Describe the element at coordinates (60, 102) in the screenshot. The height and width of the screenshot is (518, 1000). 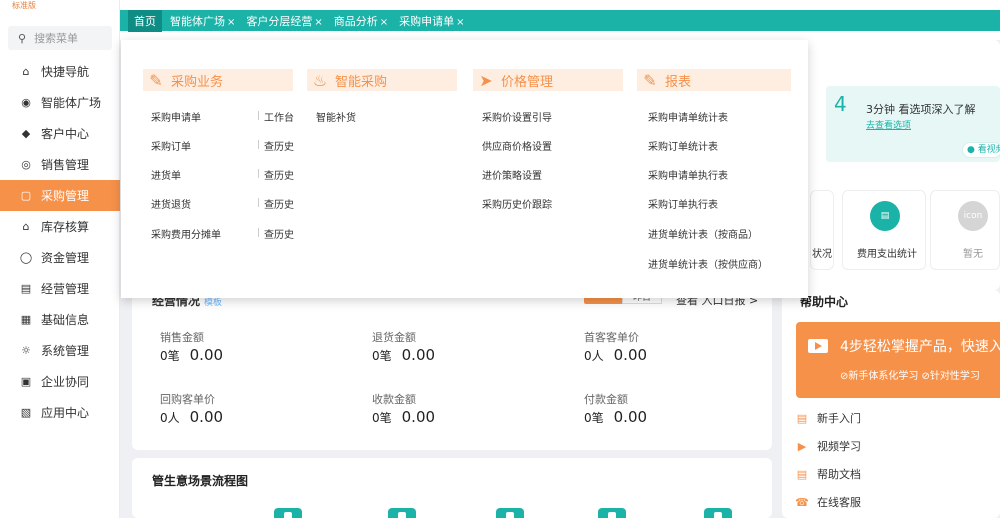
I see `sidebar-item-agent-plaza: ◉ 智能体广场` at that location.